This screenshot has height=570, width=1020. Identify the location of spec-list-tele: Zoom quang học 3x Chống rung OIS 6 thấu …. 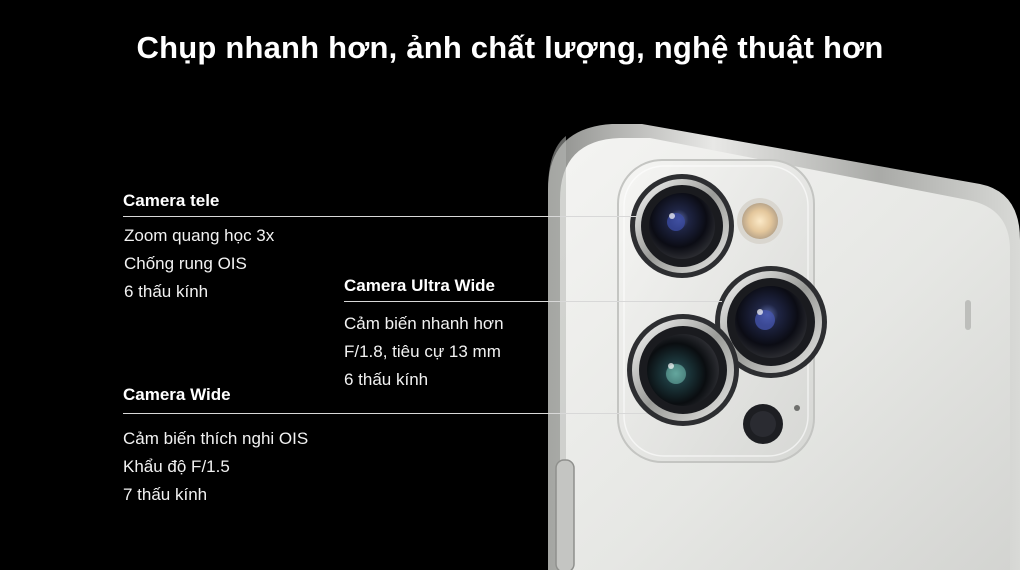
(199, 264).